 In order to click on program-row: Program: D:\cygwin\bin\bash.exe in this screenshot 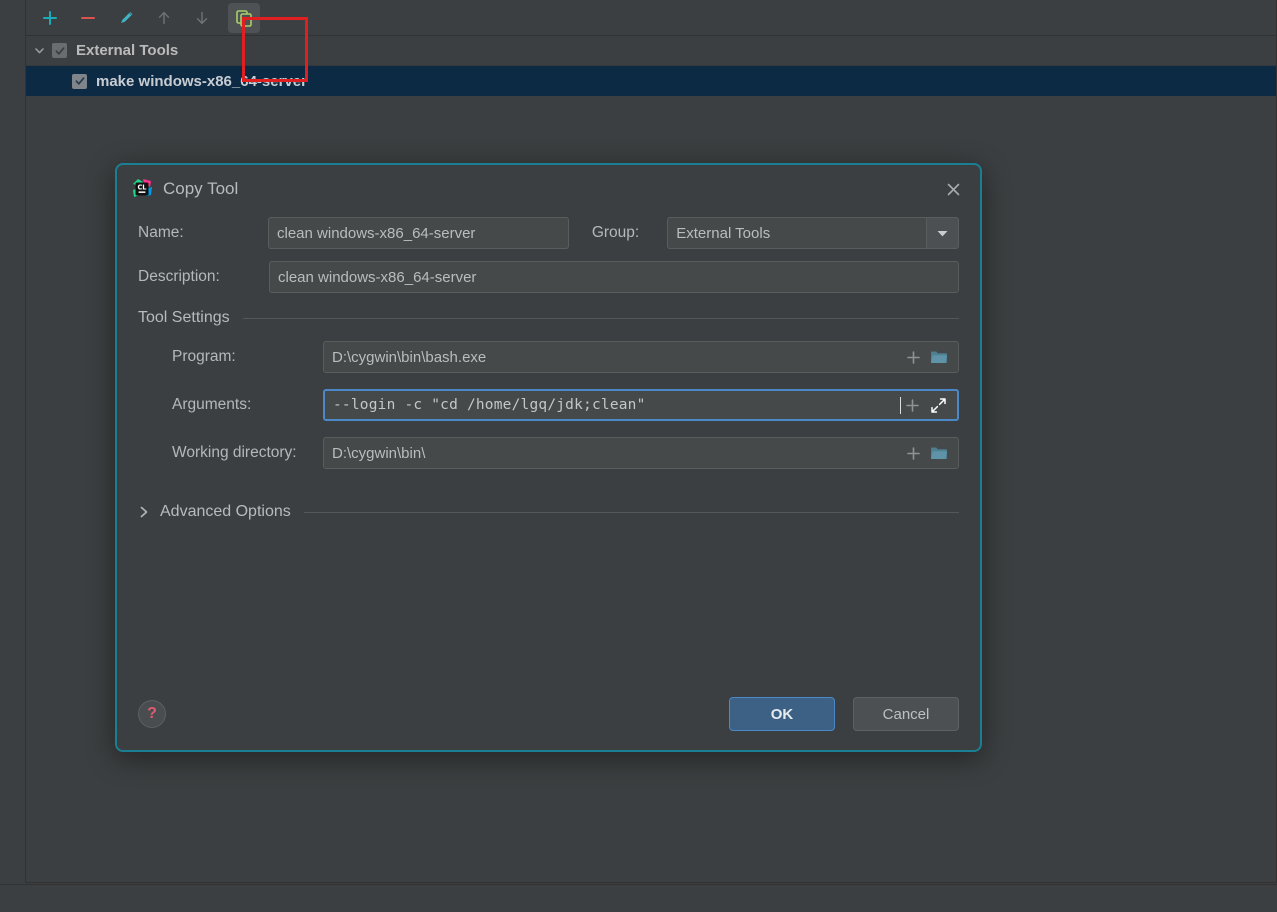, I will do `click(548, 357)`.